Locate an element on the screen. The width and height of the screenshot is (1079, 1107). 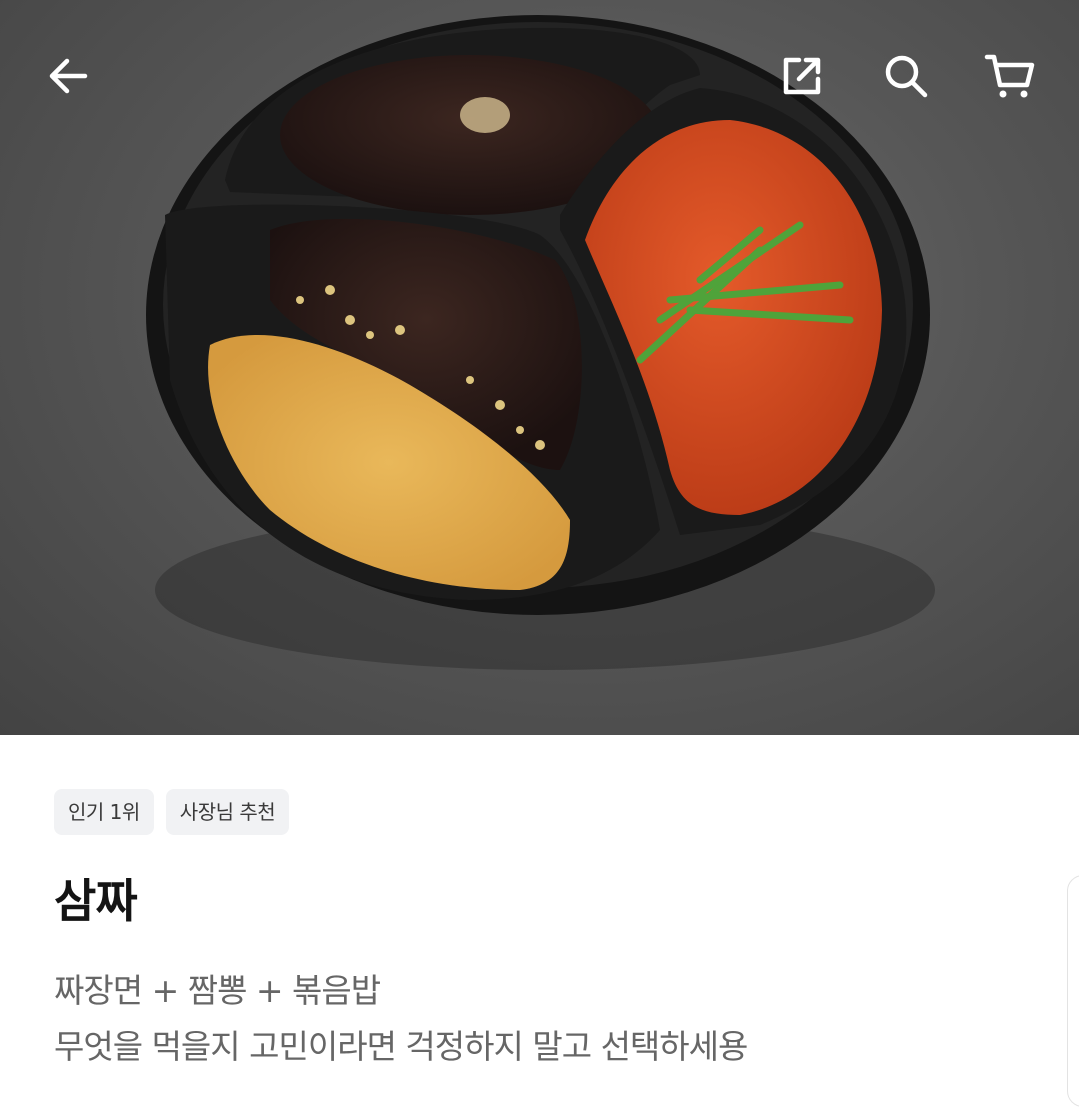
description-line: 무엇을 먹을지 고민이라면 걱정하지 말고 선택하세용 is located at coordinates (401, 1046).